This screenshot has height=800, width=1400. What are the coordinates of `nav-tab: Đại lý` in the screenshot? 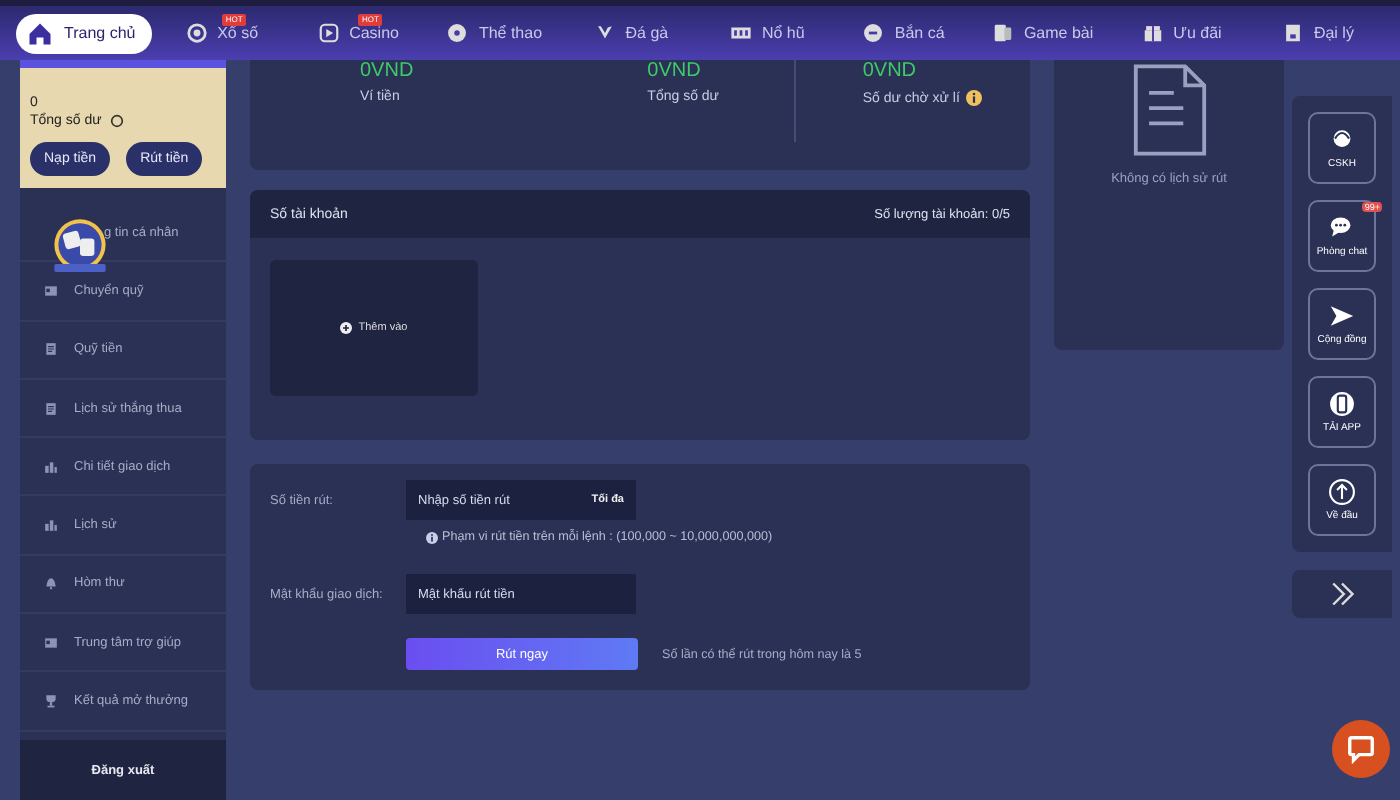 It's located at (1318, 33).